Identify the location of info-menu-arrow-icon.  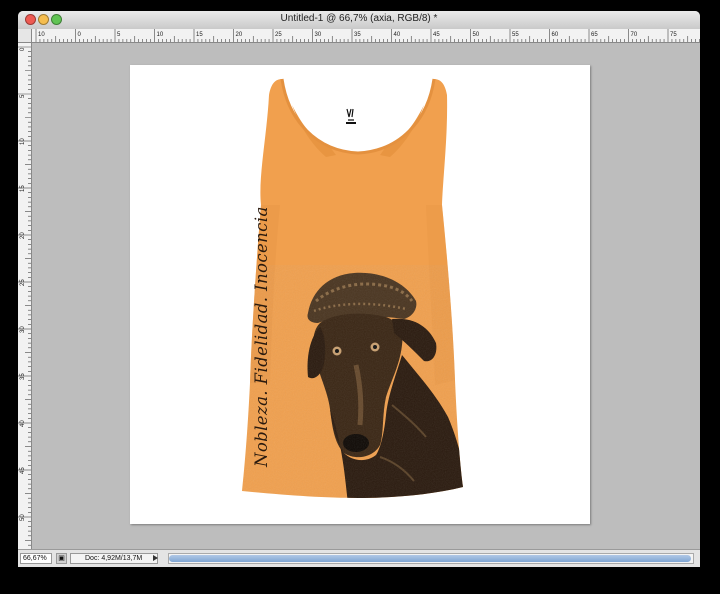
(155, 558).